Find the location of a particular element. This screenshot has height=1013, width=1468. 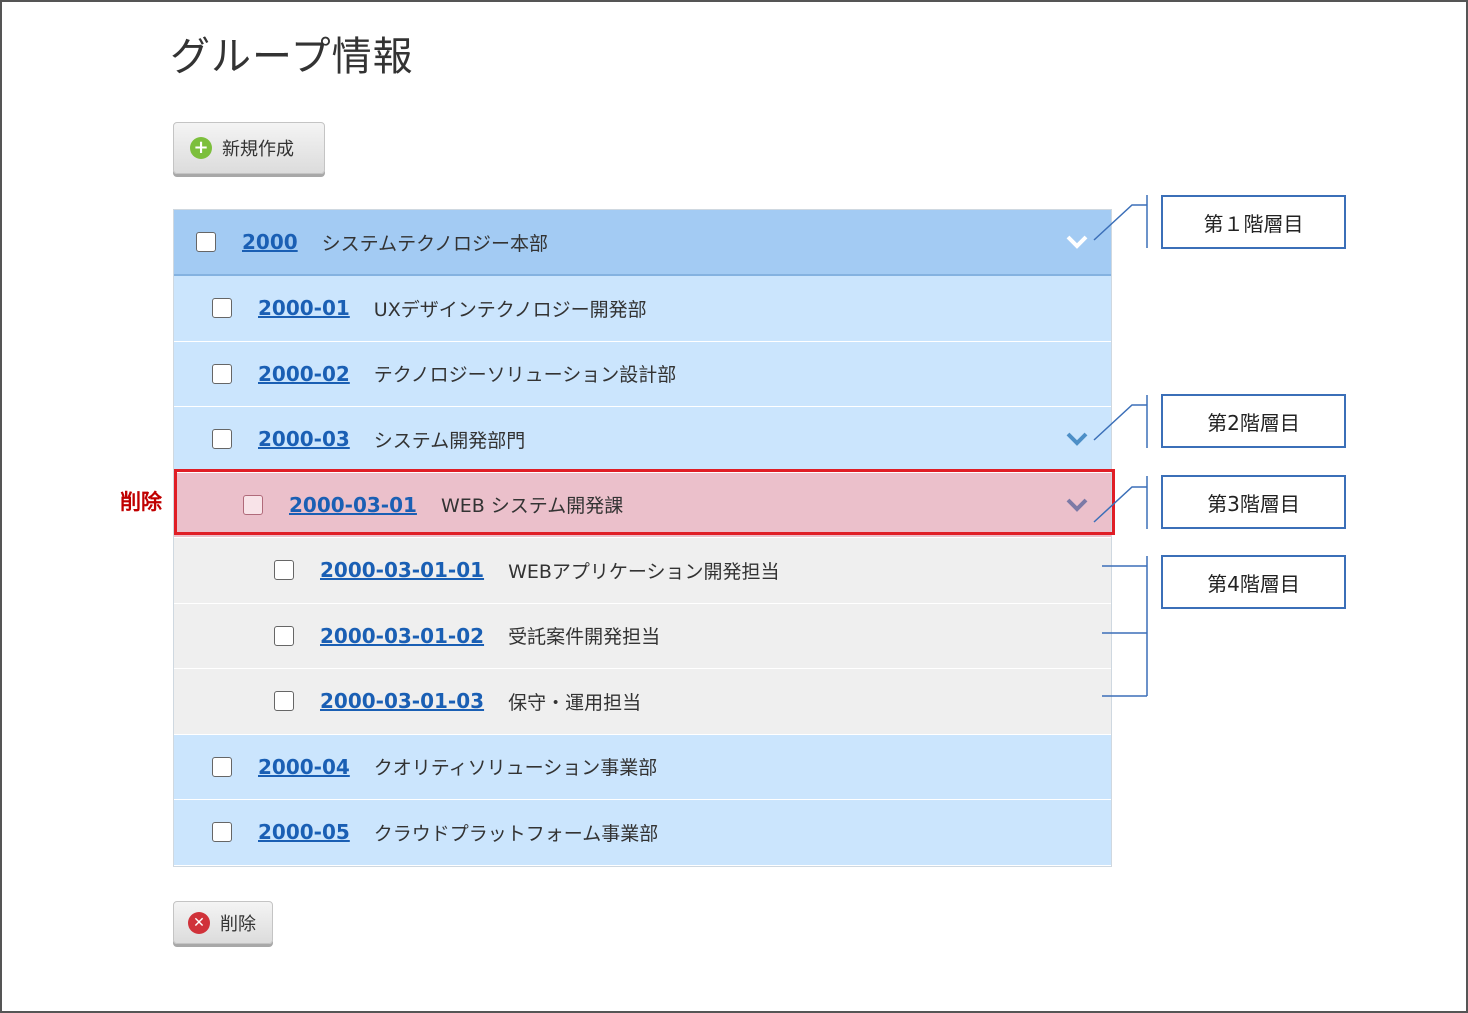

group-code-link: 2000-03-01-03 is located at coordinates (402, 701).